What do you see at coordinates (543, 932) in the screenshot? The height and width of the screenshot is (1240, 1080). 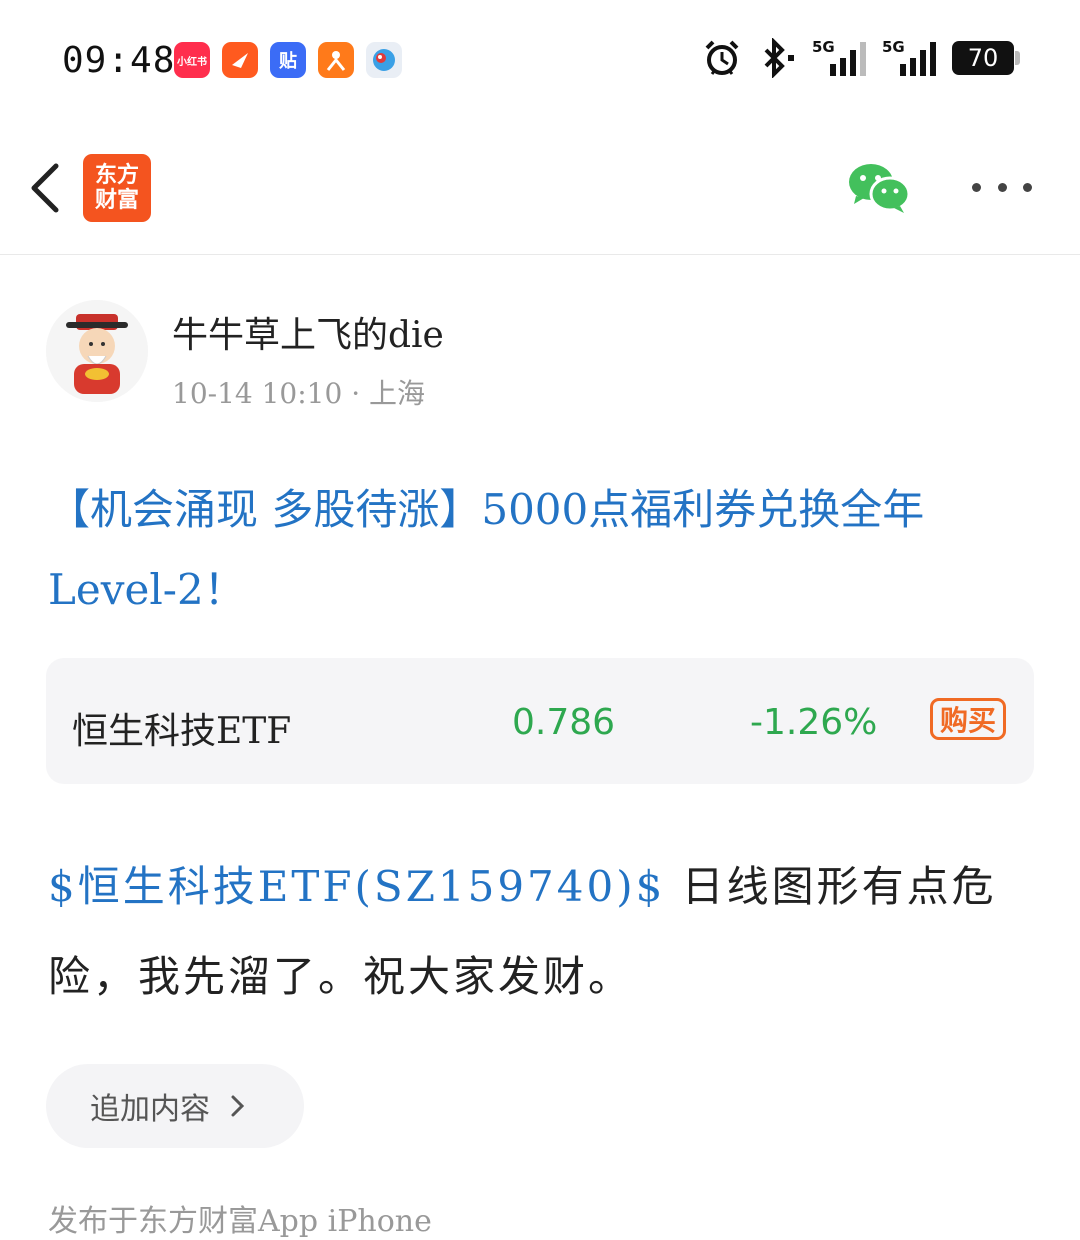 I see `post-content: $恒生科技ETF(SZ159740)$ 日线图形有点危险，我先溜了。祝大家发财。` at bounding box center [543, 932].